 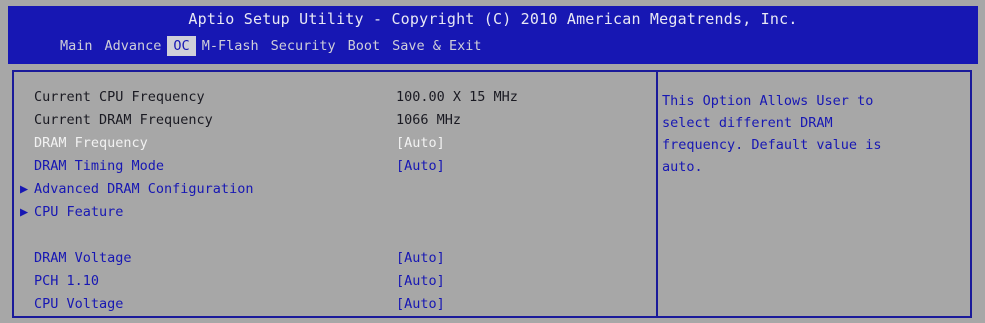 I want to click on cpu-feature-submenu: ▶ CPU Feature, so click(x=71, y=212).